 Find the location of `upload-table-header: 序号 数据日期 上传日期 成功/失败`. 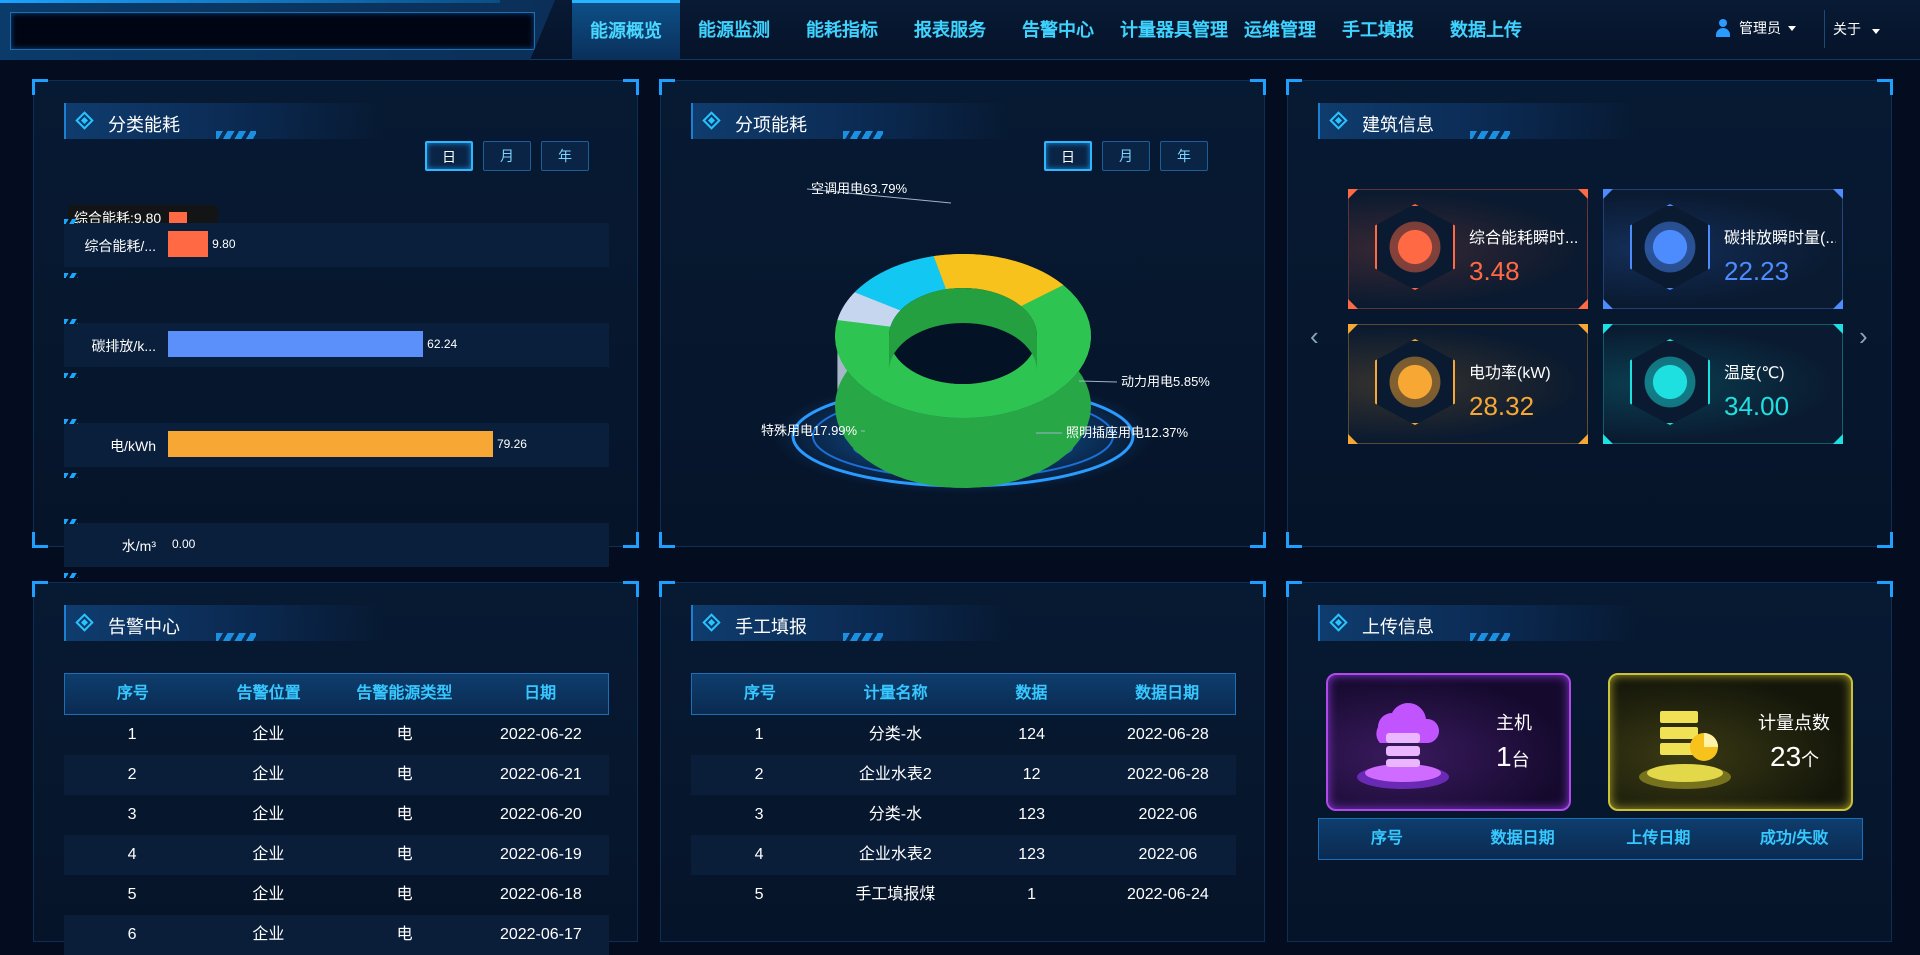

upload-table-header: 序号 数据日期 上传日期 成功/失败 is located at coordinates (1590, 839).